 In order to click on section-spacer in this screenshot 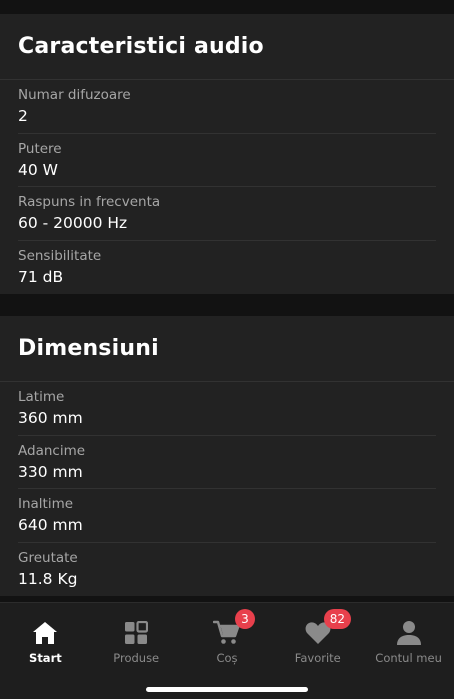, I will do `click(227, 305)`.